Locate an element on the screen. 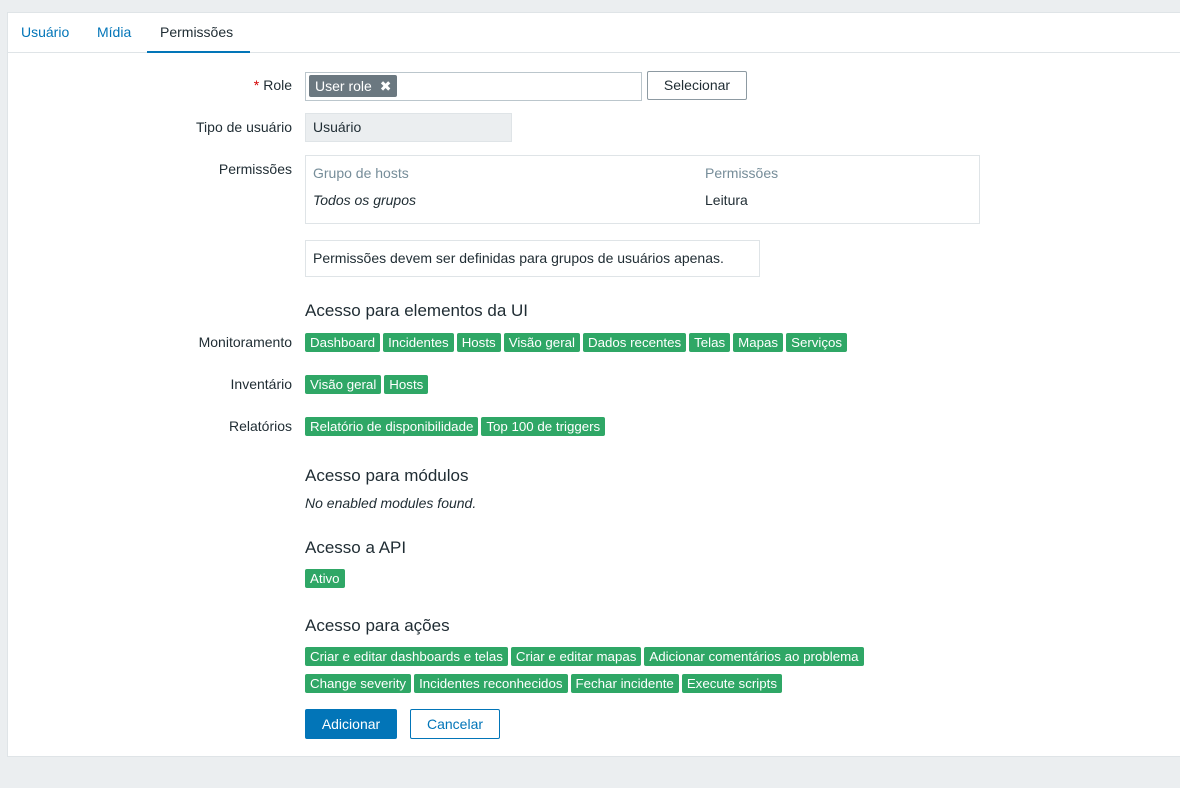 Image resolution: width=1180 pixels, height=788 pixels. tag-dados-recentes: Dados recentes is located at coordinates (634, 342).